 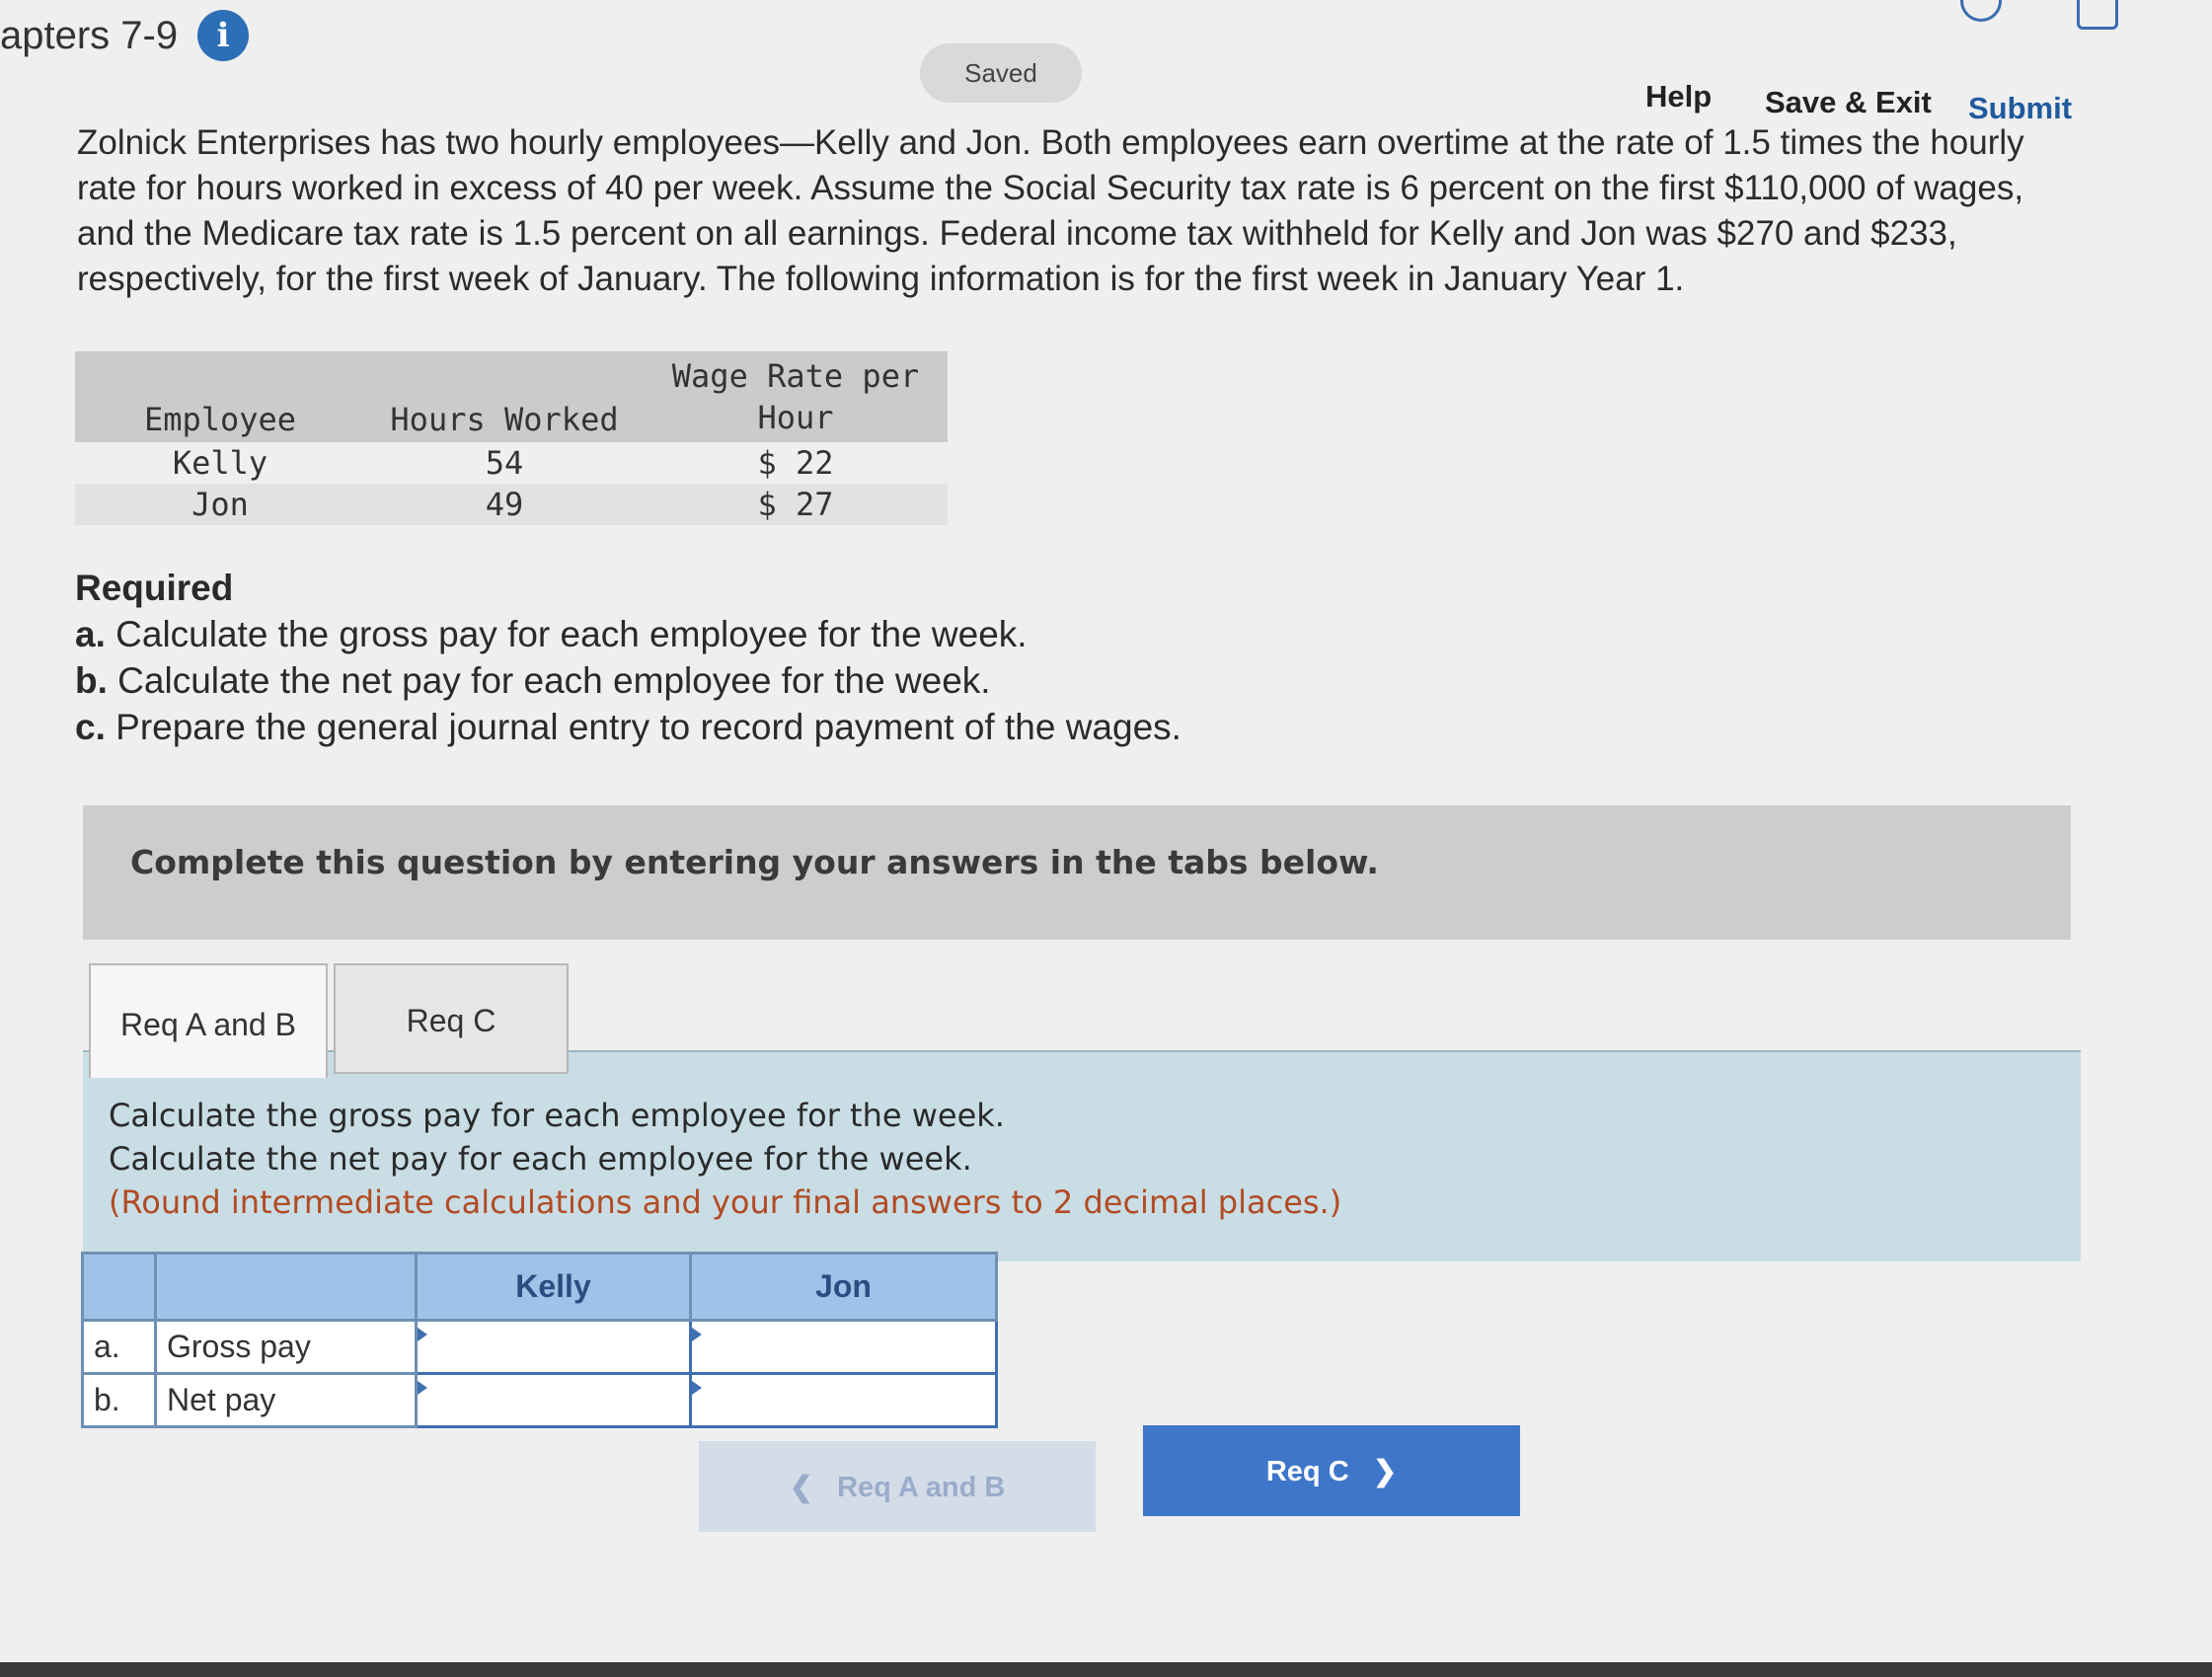 I want to click on cell-employee: Jon, so click(x=220, y=504).